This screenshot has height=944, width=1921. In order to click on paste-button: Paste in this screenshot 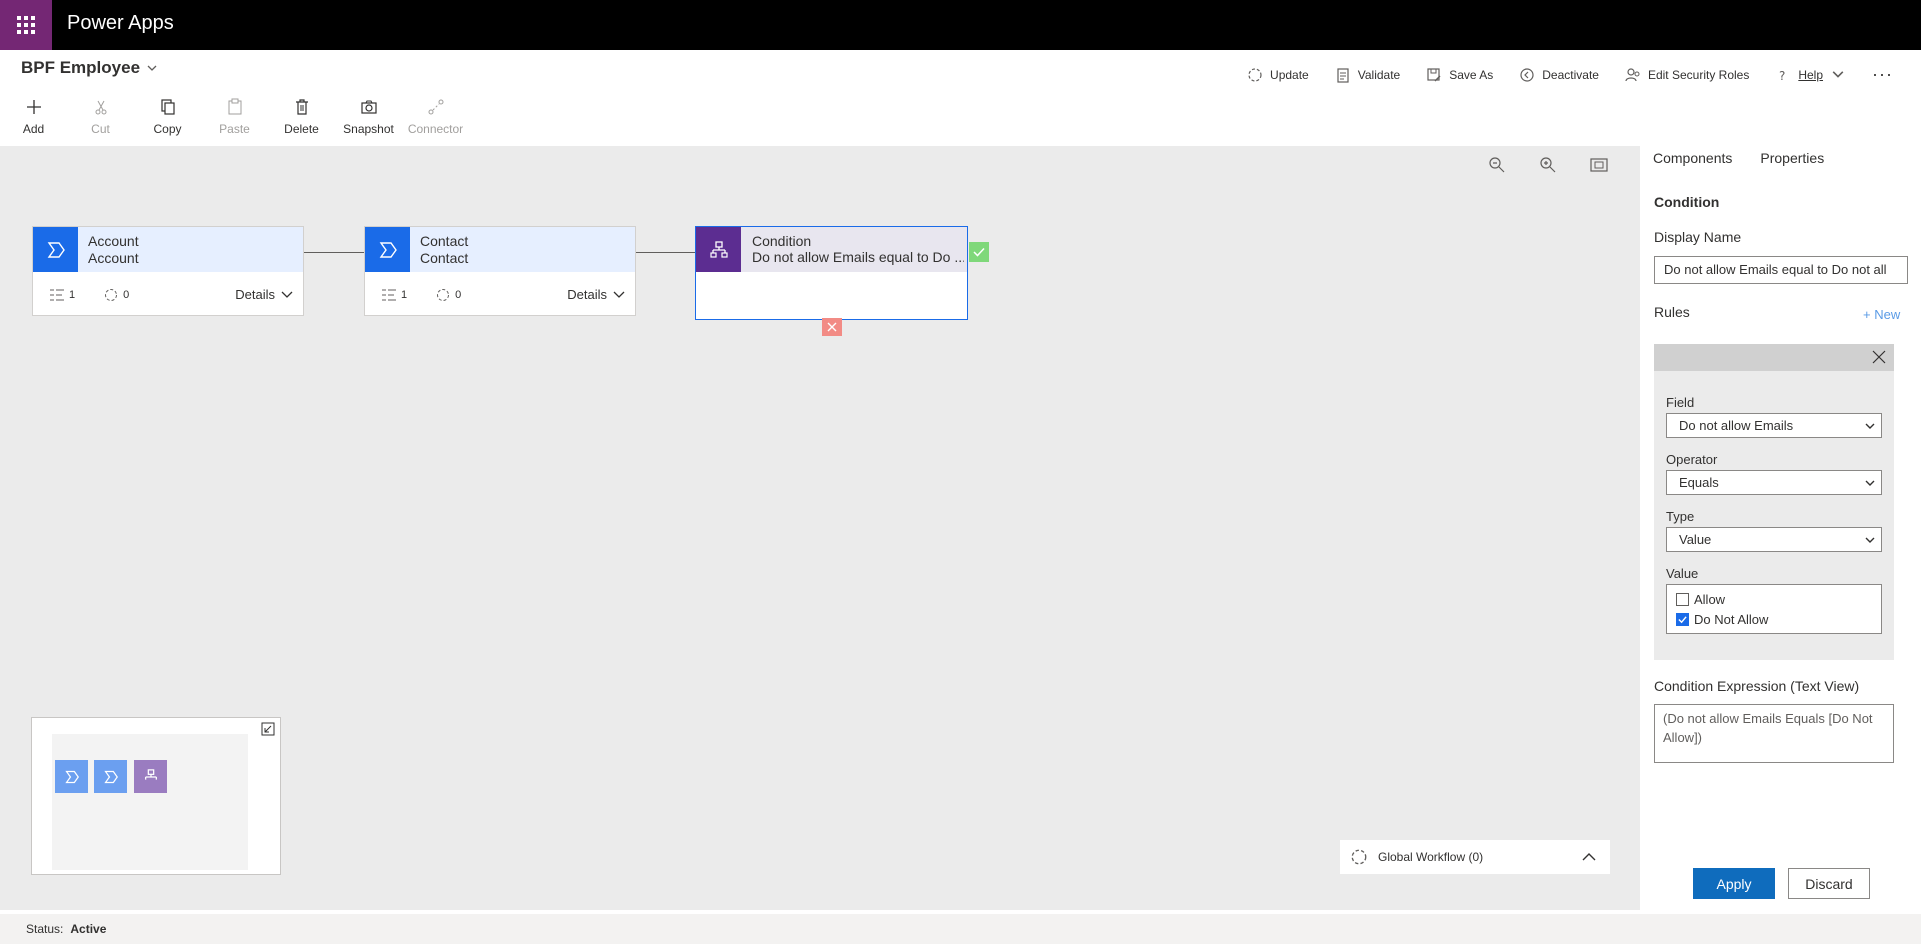, I will do `click(234, 117)`.